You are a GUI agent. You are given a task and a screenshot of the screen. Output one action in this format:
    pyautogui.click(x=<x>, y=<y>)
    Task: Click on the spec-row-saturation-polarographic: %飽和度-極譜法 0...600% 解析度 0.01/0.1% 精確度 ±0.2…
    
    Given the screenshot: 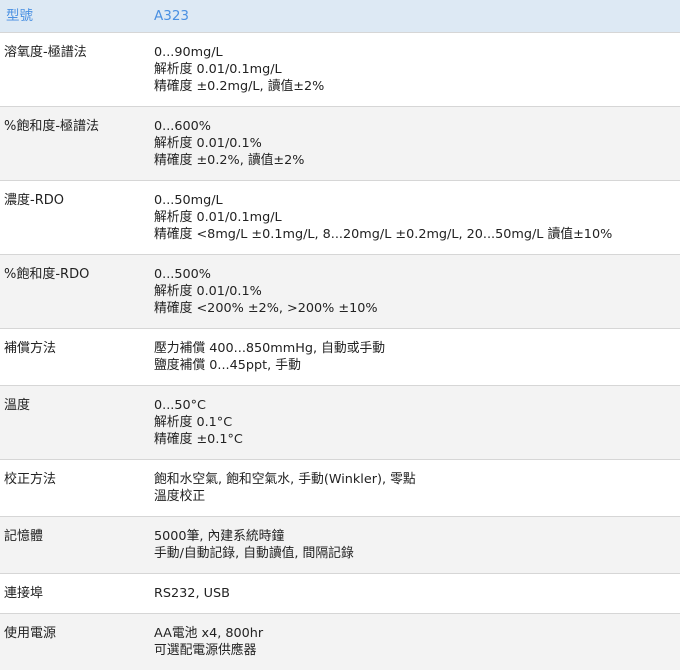 What is the action you would take?
    pyautogui.click(x=340, y=144)
    